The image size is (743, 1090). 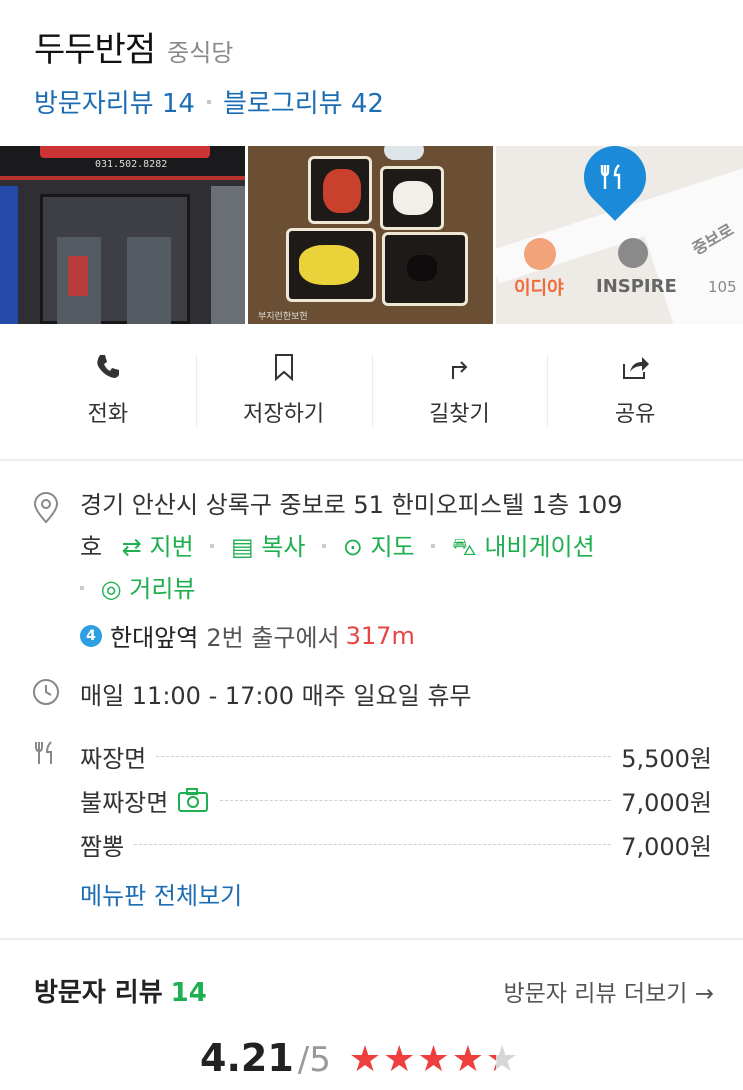 I want to click on jibun-label: 지번, so click(x=171, y=547).